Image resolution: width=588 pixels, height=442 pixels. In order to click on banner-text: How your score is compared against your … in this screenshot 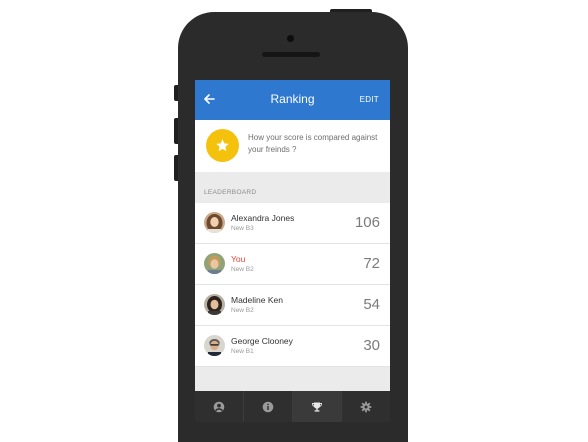, I will do `click(313, 143)`.